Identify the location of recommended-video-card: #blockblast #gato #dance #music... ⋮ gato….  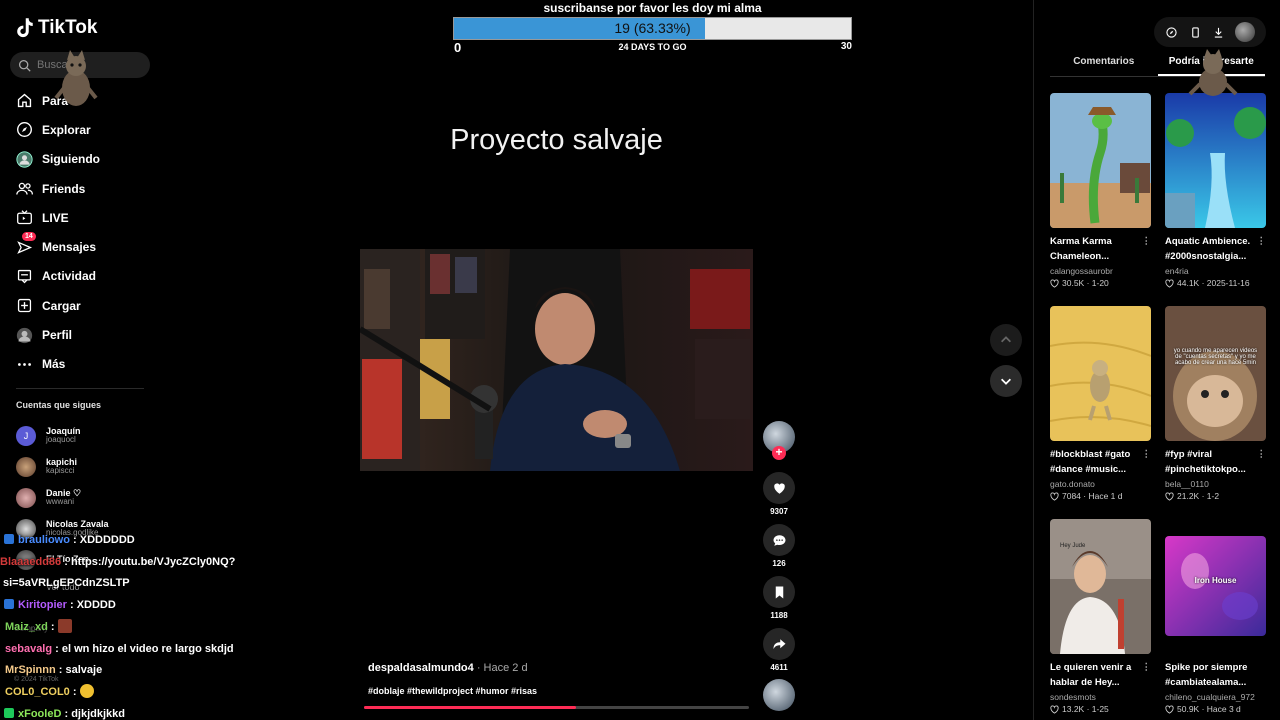
(1100, 412).